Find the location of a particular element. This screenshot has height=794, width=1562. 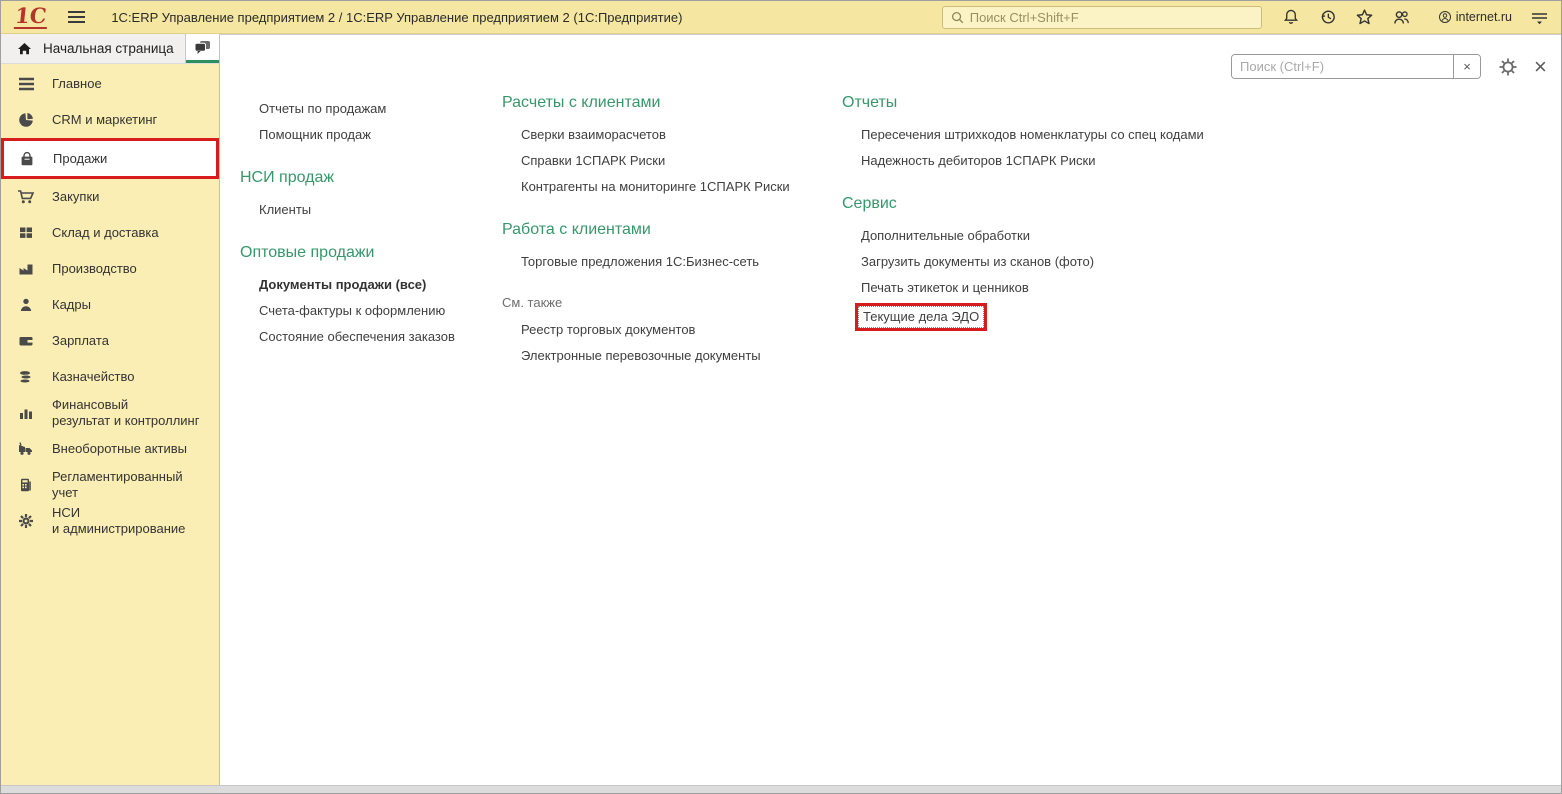

group-header-client-settlements: Расчеты с клиентами is located at coordinates (672, 103).